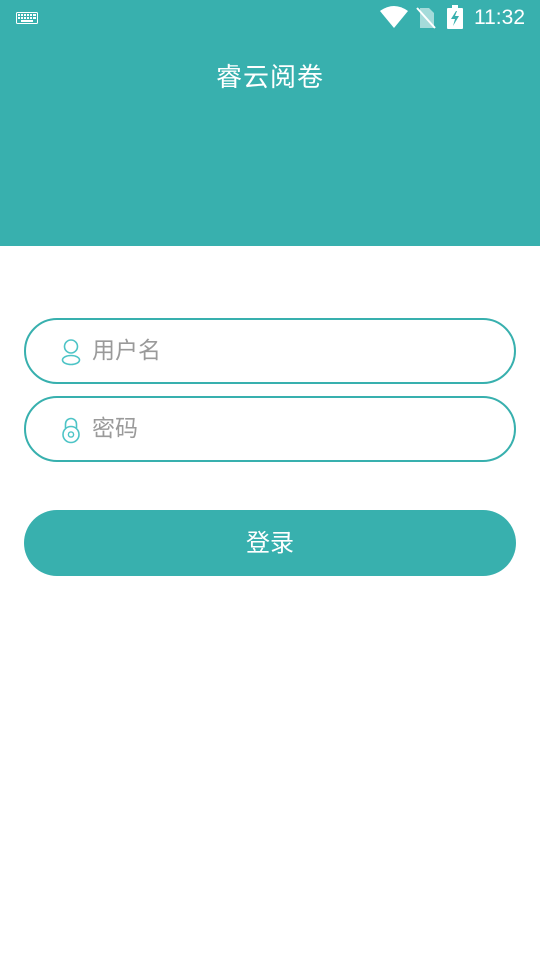 This screenshot has width=540, height=960. I want to click on user-icon, so click(71, 352).